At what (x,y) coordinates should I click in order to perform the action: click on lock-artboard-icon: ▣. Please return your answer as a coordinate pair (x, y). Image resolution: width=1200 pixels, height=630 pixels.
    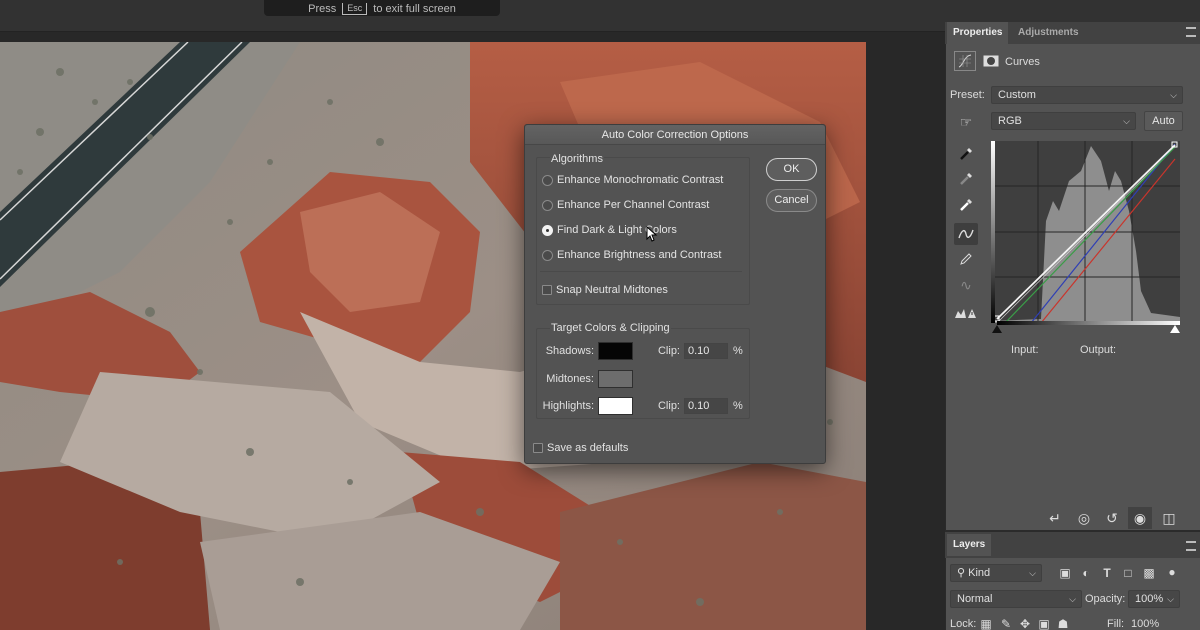
    Looking at the image, I should click on (1044, 623).